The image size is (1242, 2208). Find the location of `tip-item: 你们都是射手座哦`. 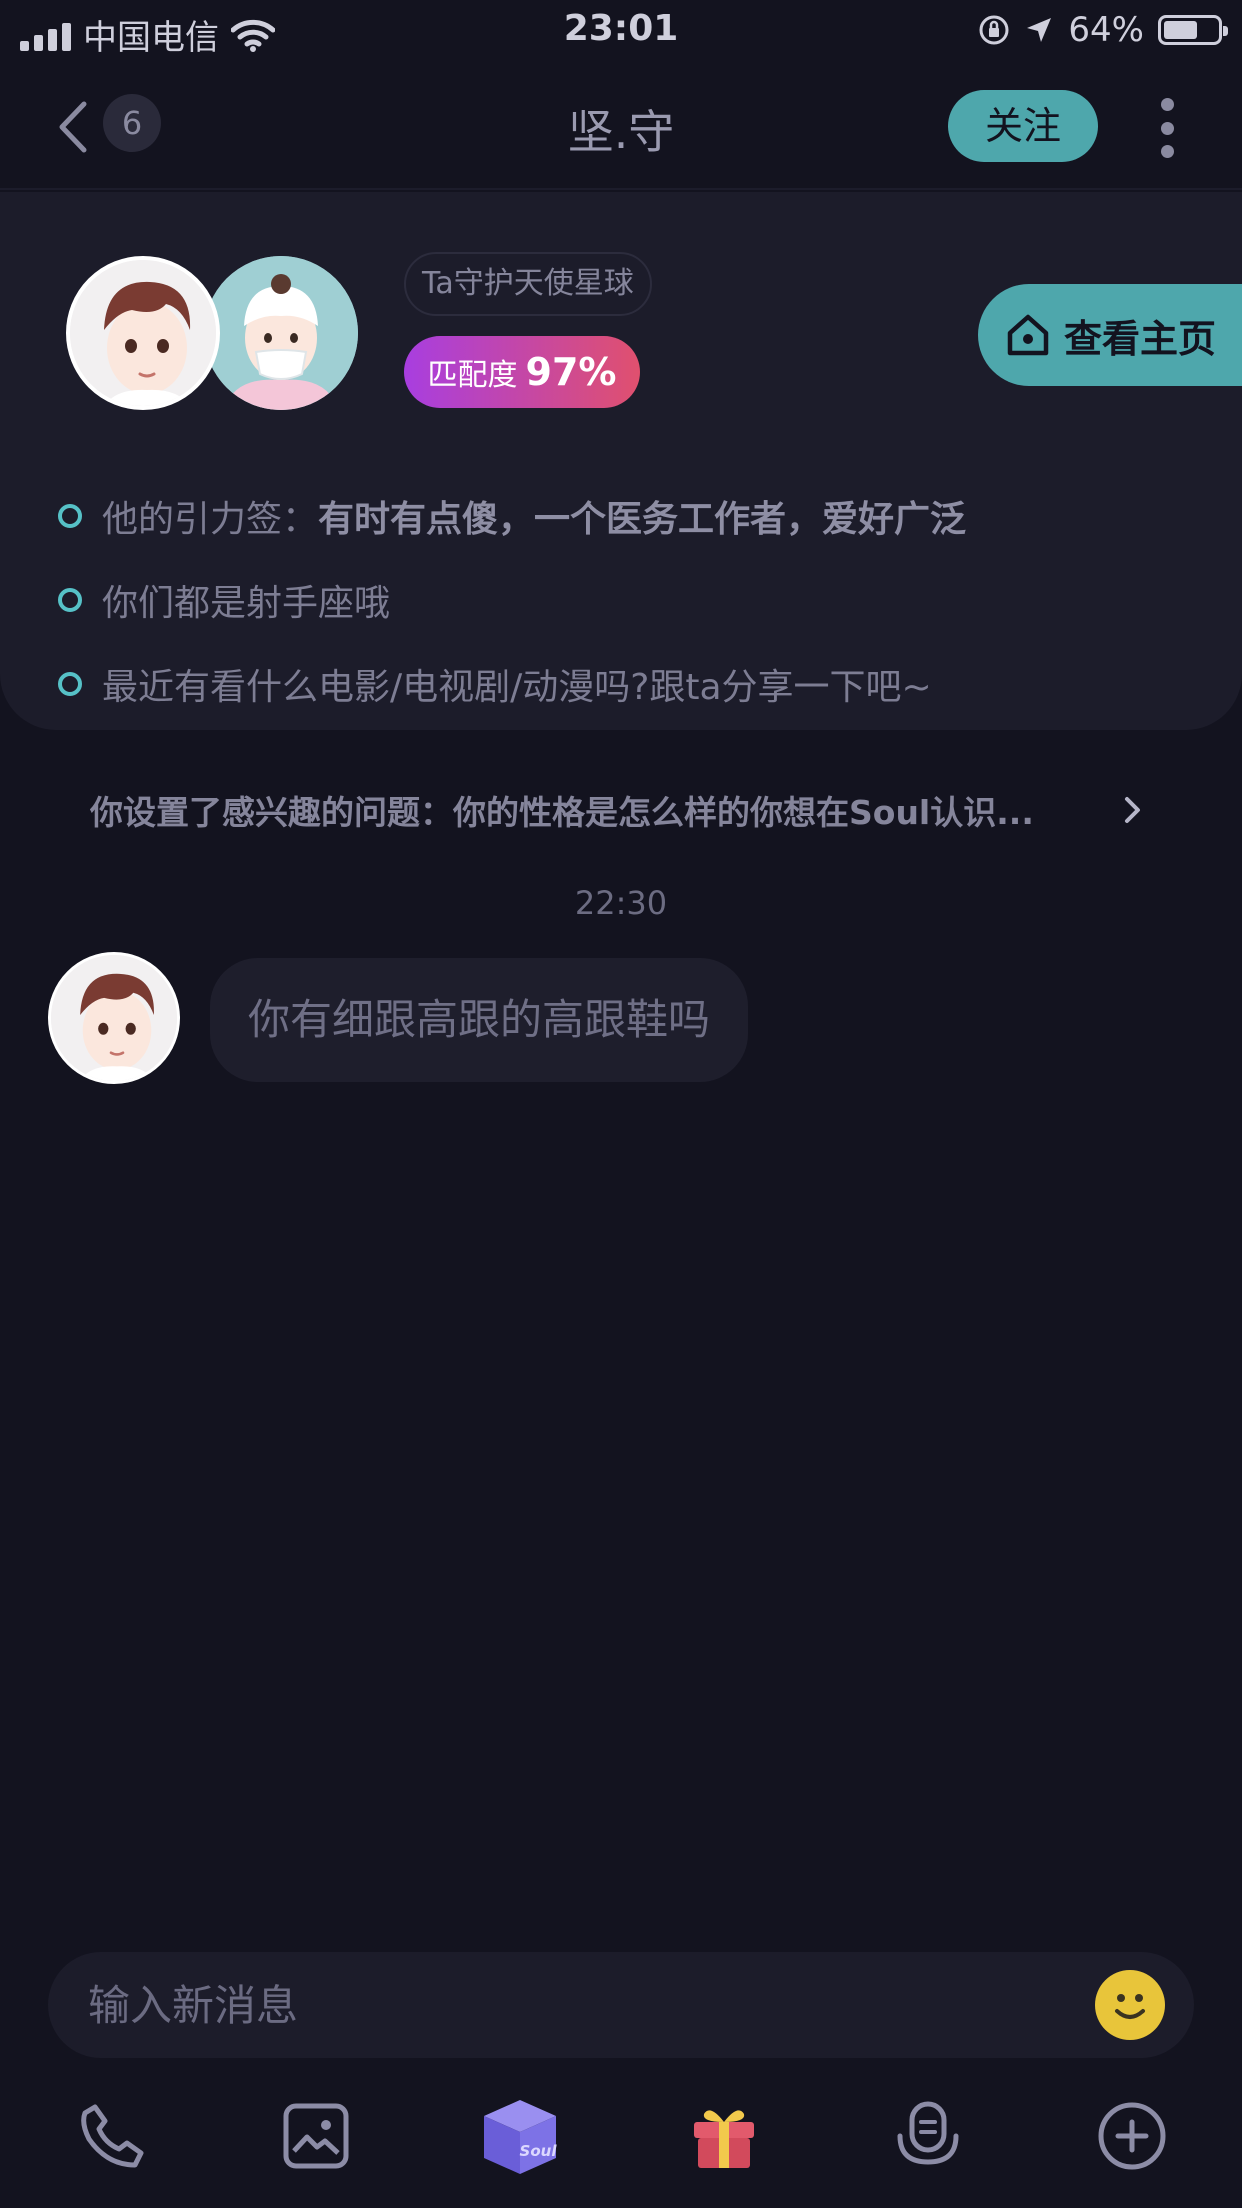

tip-item: 你们都是射手座哦 is located at coordinates (512, 600).